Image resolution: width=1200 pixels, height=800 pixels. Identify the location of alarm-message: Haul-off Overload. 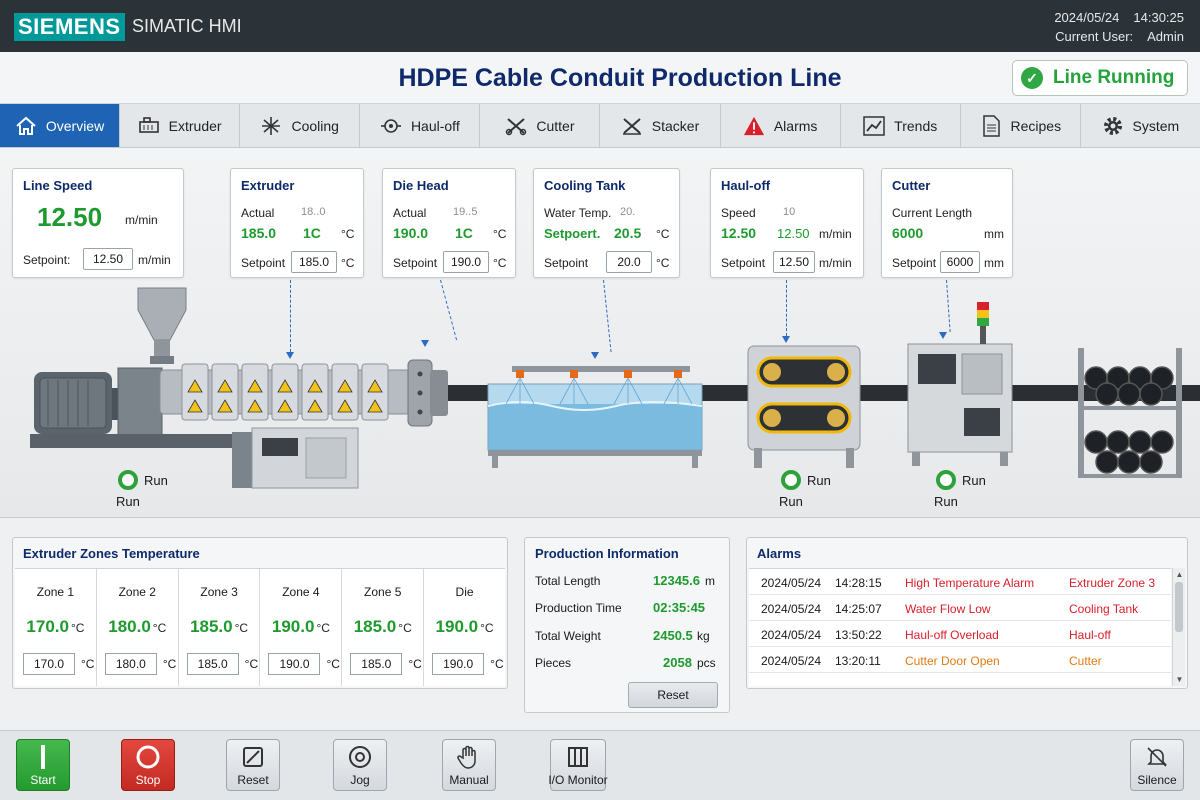
(952, 635).